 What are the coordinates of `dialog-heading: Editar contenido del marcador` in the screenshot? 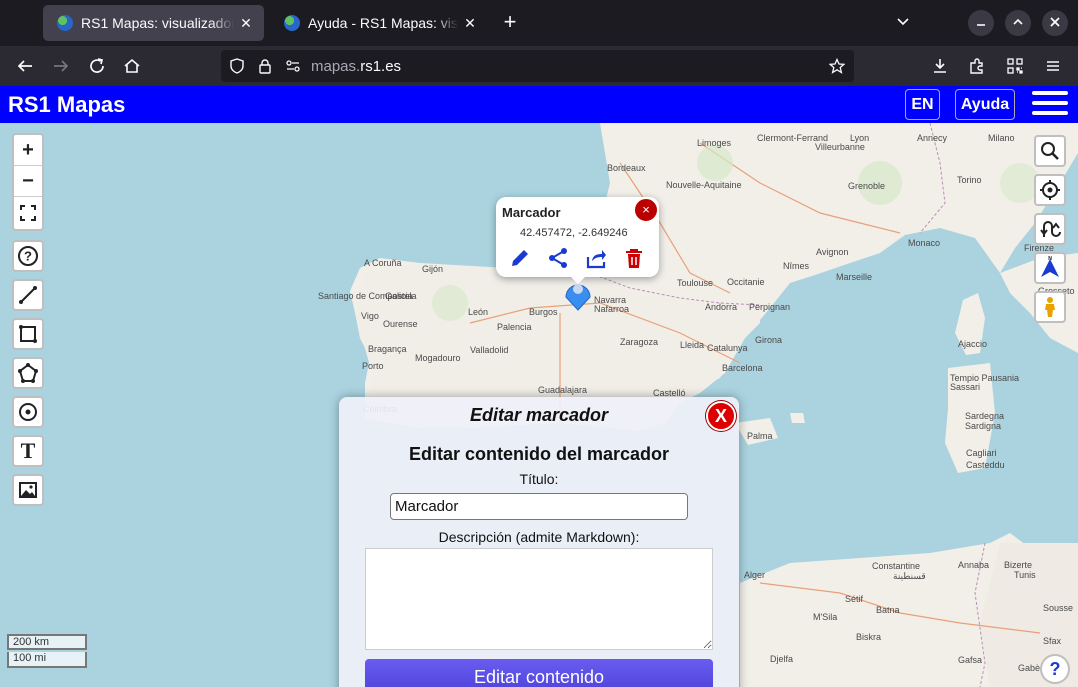 It's located at (539, 454).